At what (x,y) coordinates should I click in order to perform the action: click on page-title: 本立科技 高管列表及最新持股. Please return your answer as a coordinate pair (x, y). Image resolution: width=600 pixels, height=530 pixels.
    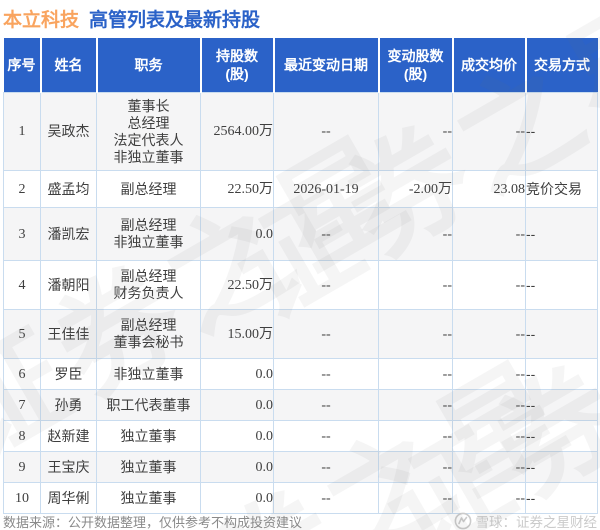
    Looking at the image, I should click on (131, 18).